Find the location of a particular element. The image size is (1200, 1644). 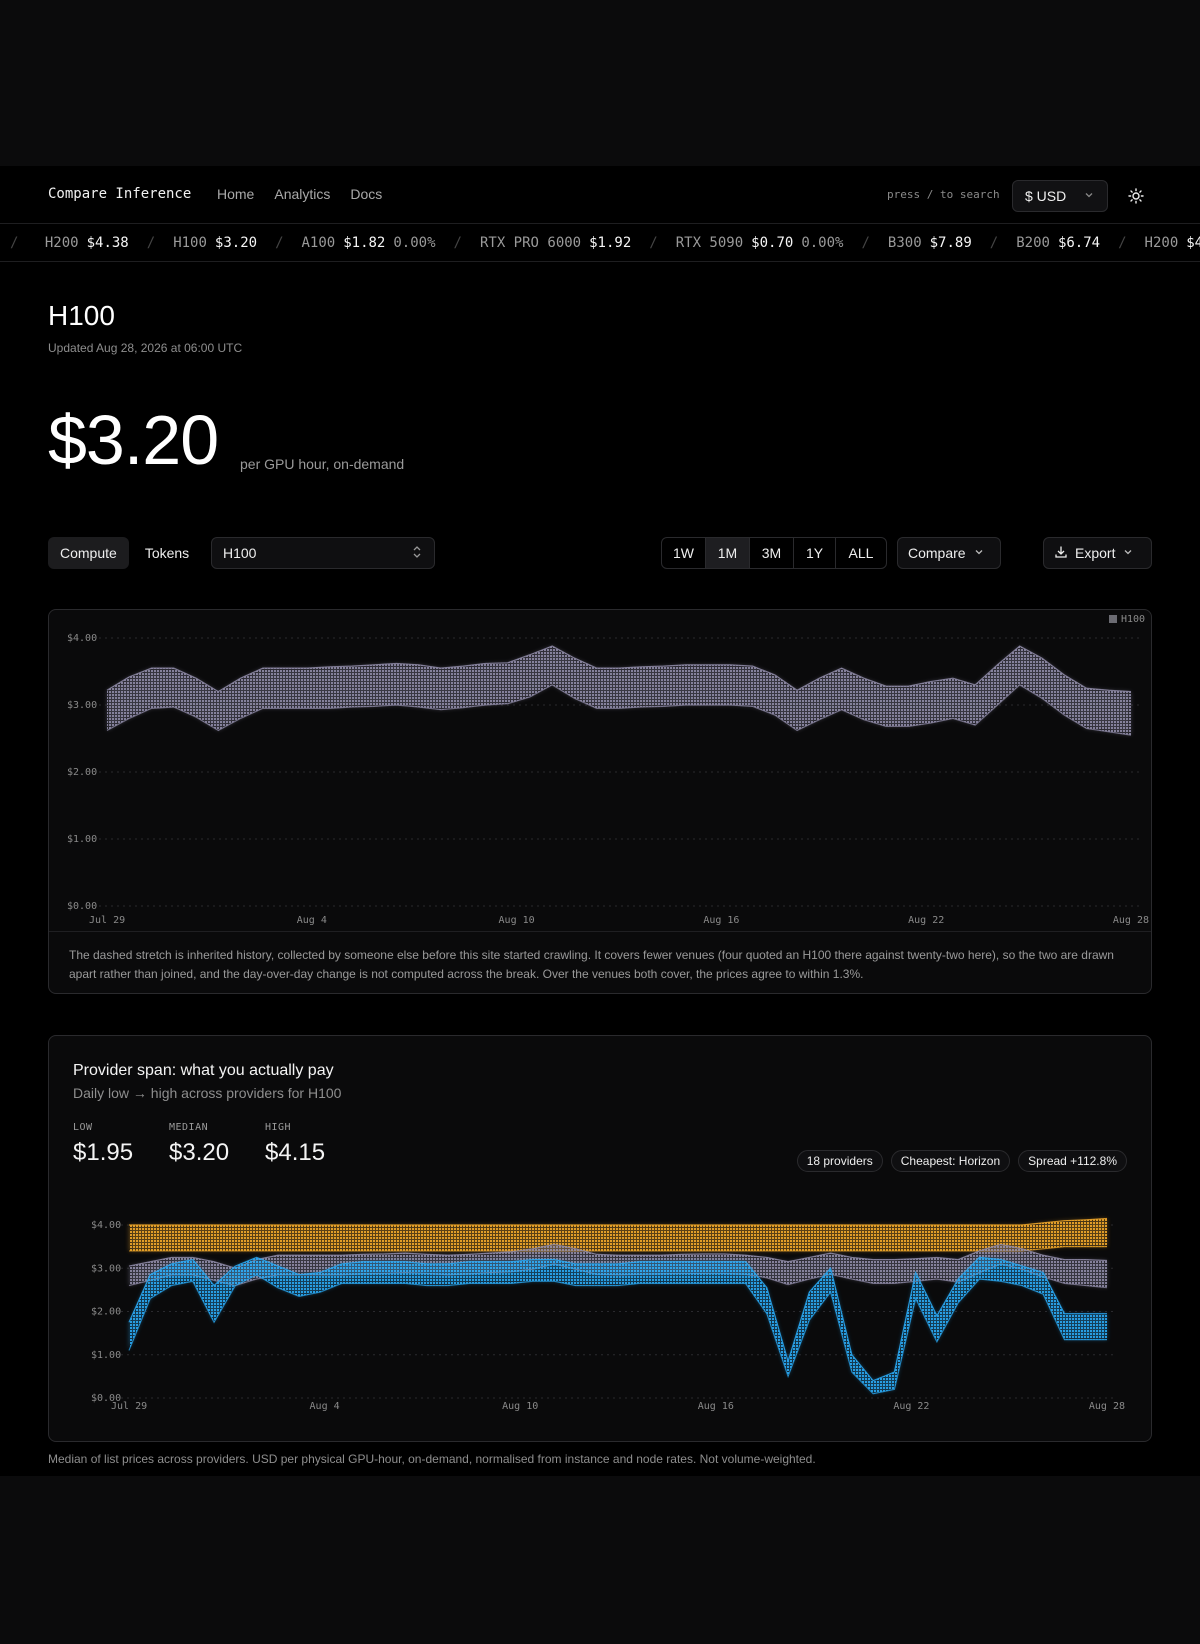

download-icon is located at coordinates (1061, 553).